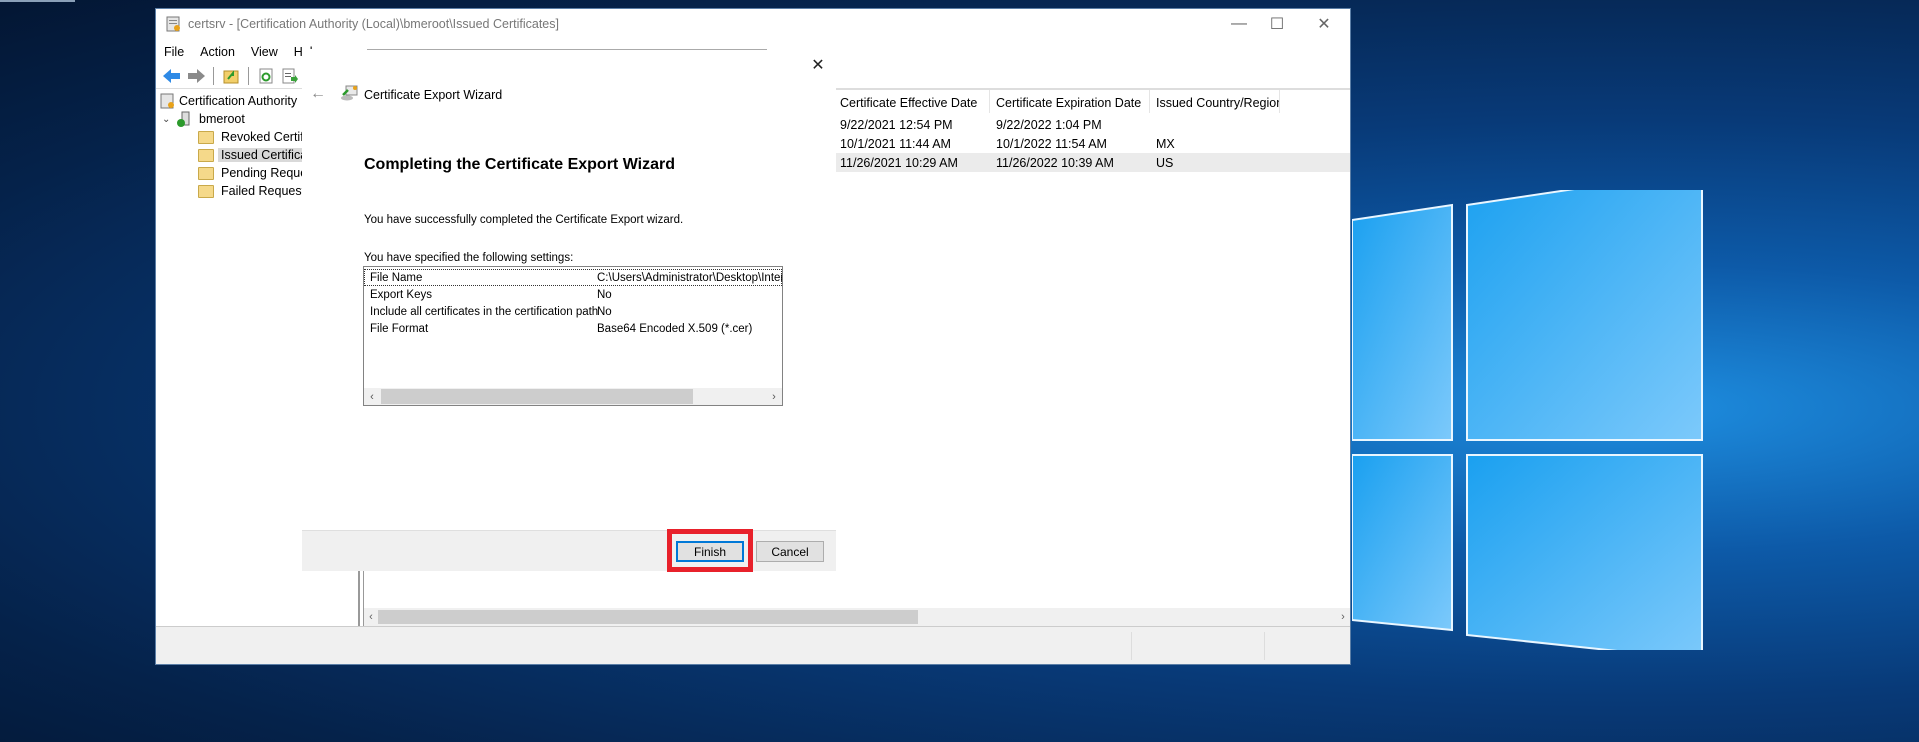 This screenshot has width=1919, height=742. Describe the element at coordinates (257, 137) in the screenshot. I see `tree-item-revoked: Revoked Certific` at that location.